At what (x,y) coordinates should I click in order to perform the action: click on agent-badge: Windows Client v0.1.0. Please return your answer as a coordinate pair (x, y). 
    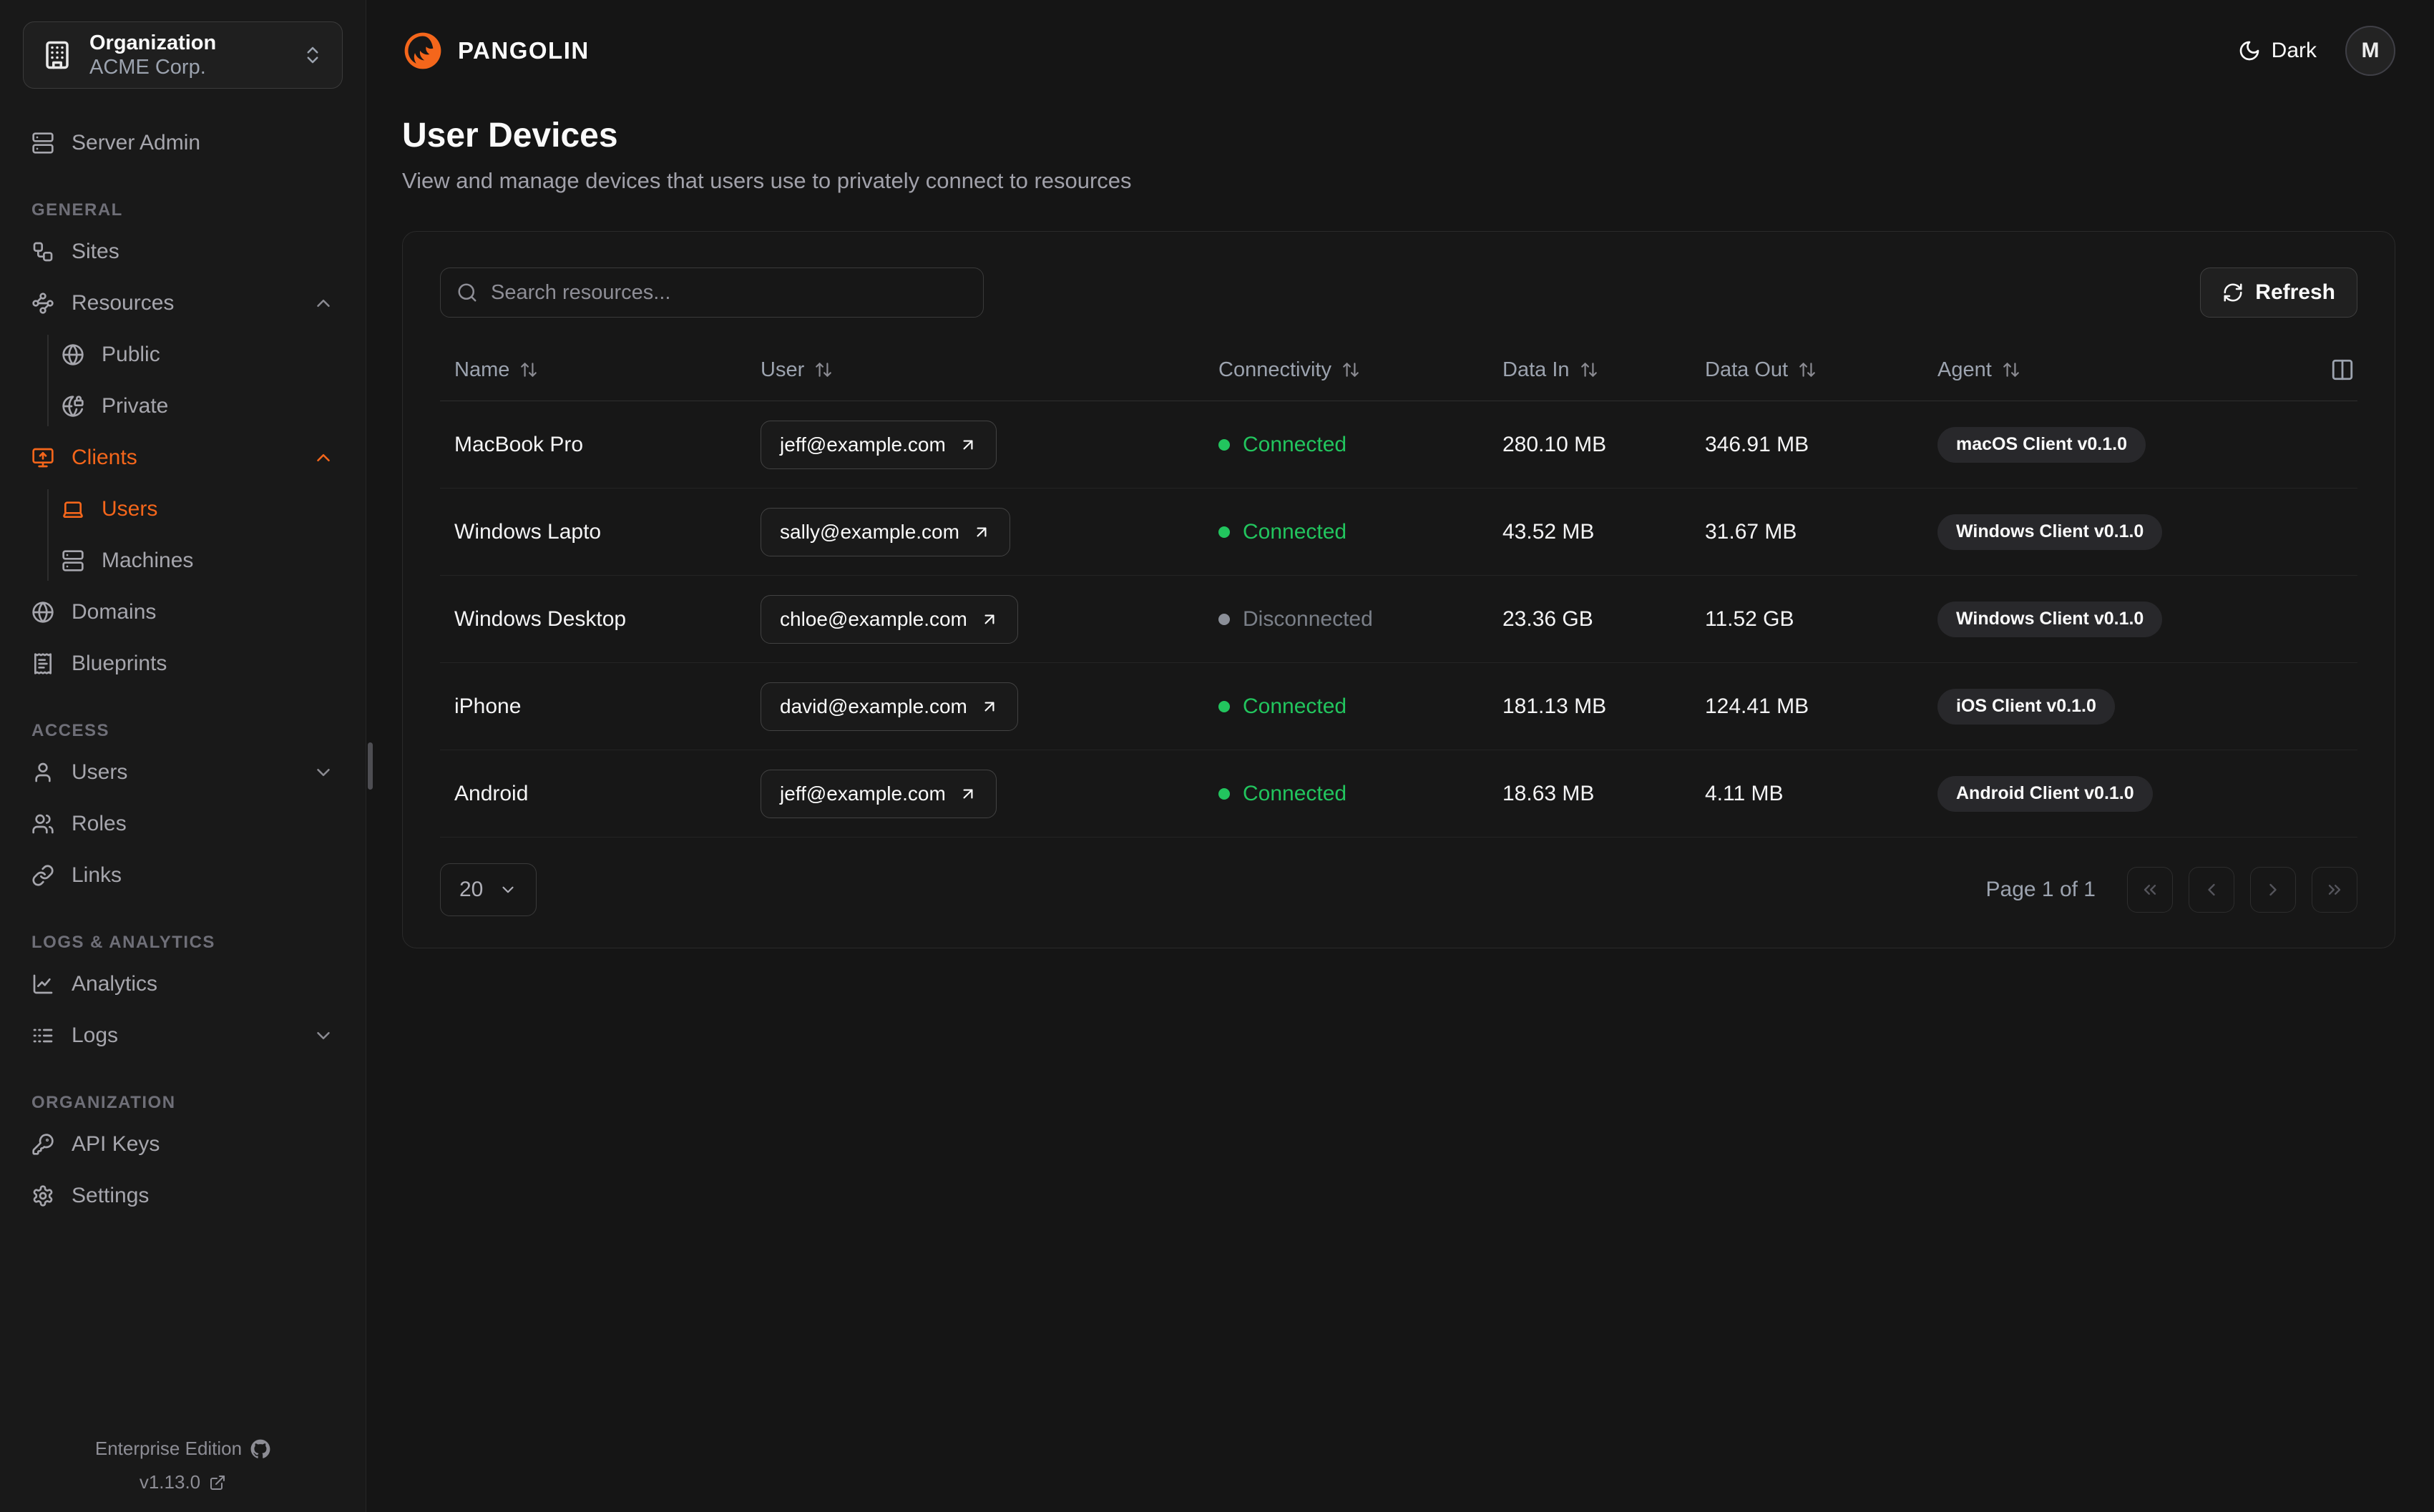
    Looking at the image, I should click on (2050, 619).